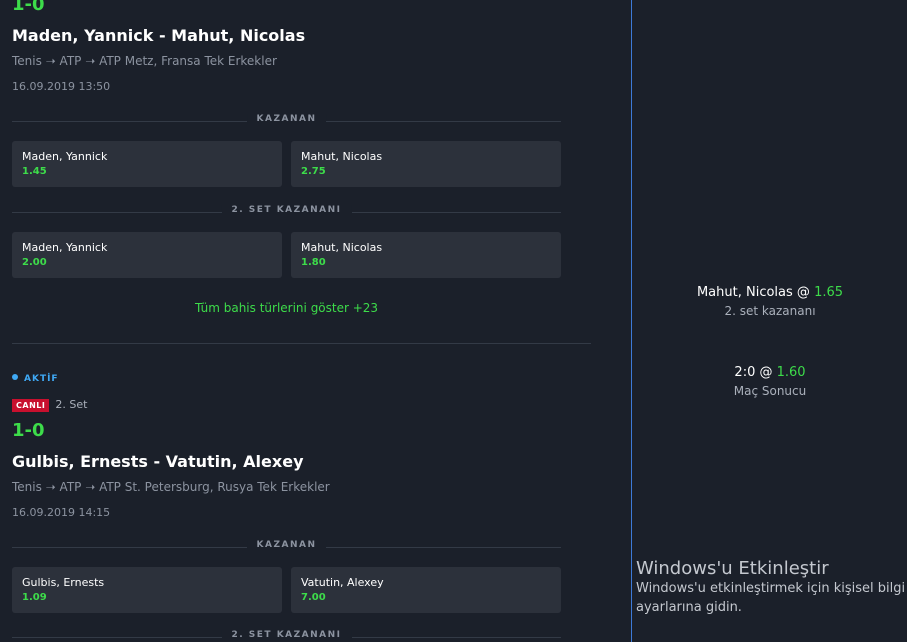 This screenshot has width=907, height=642. Describe the element at coordinates (753, 292) in the screenshot. I see `betslip-selection-text: Mahut, Nicolas @` at that location.